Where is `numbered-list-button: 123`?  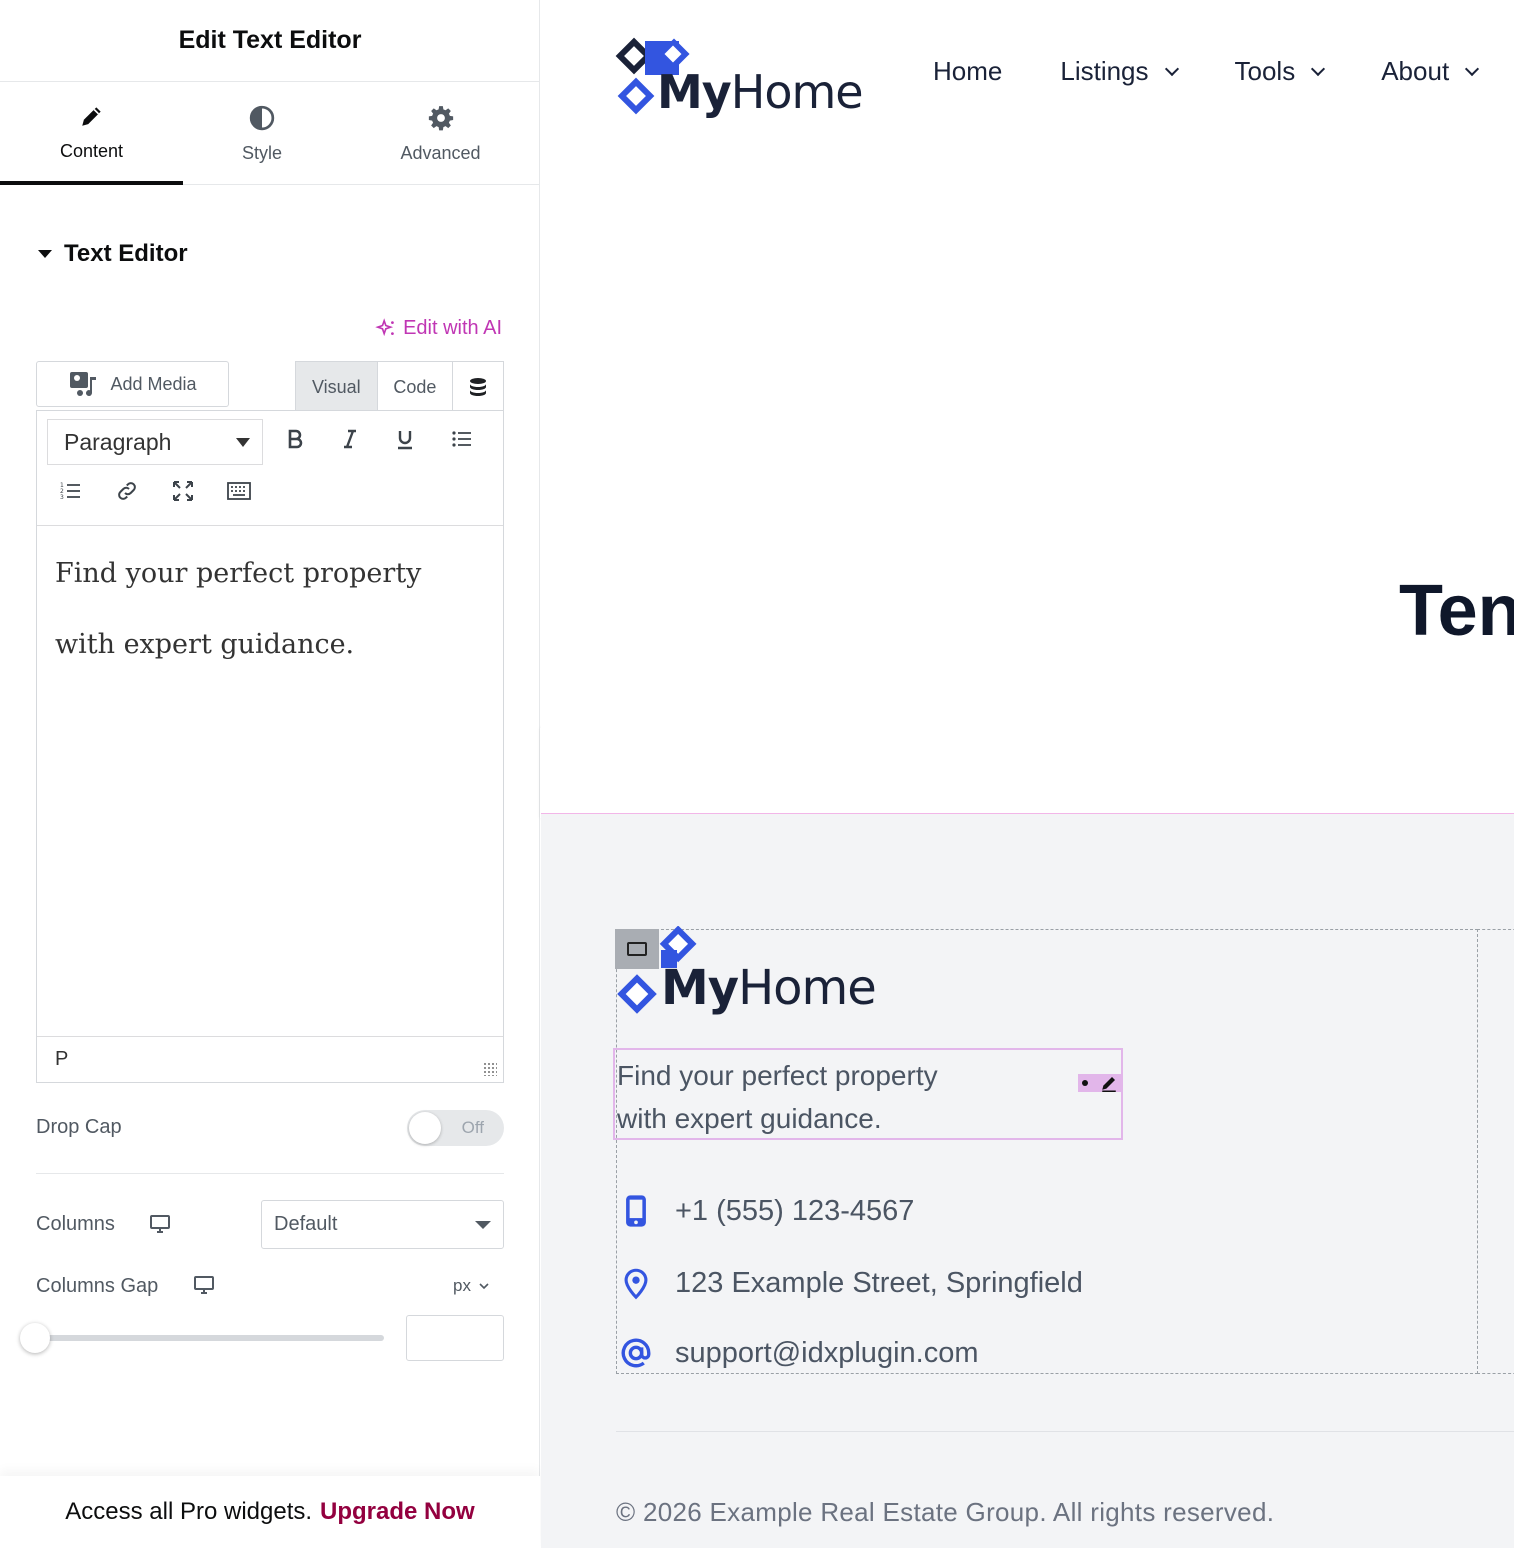 numbered-list-button: 123 is located at coordinates (71, 491).